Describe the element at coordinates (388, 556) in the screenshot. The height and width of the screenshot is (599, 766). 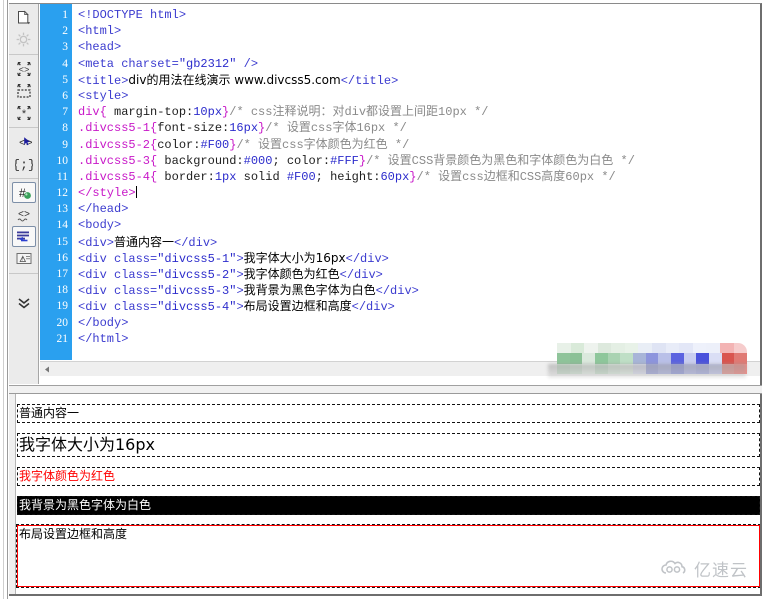
I see `preview-block-bordered: 布局设置边框和高度` at that location.